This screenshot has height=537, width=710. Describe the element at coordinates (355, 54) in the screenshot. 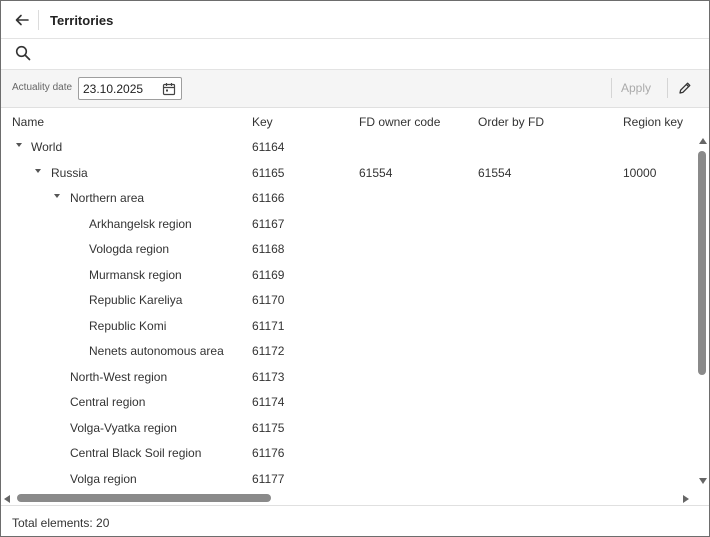

I see `search-bar` at that location.